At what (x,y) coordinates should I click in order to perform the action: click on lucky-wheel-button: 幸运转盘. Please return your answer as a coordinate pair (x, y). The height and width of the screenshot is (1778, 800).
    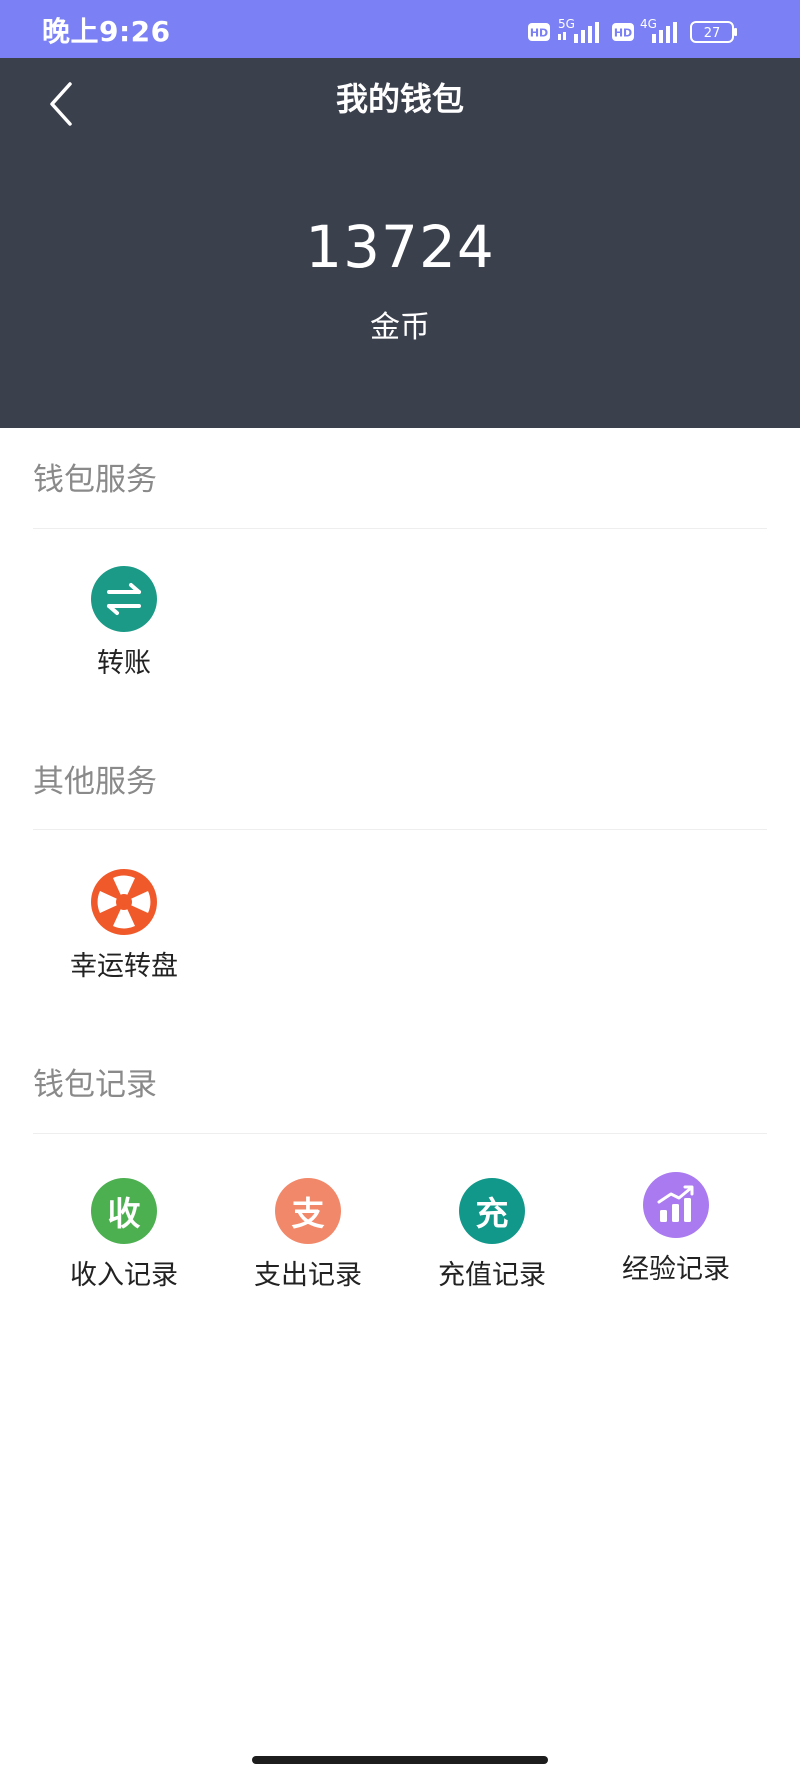
    Looking at the image, I should click on (124, 924).